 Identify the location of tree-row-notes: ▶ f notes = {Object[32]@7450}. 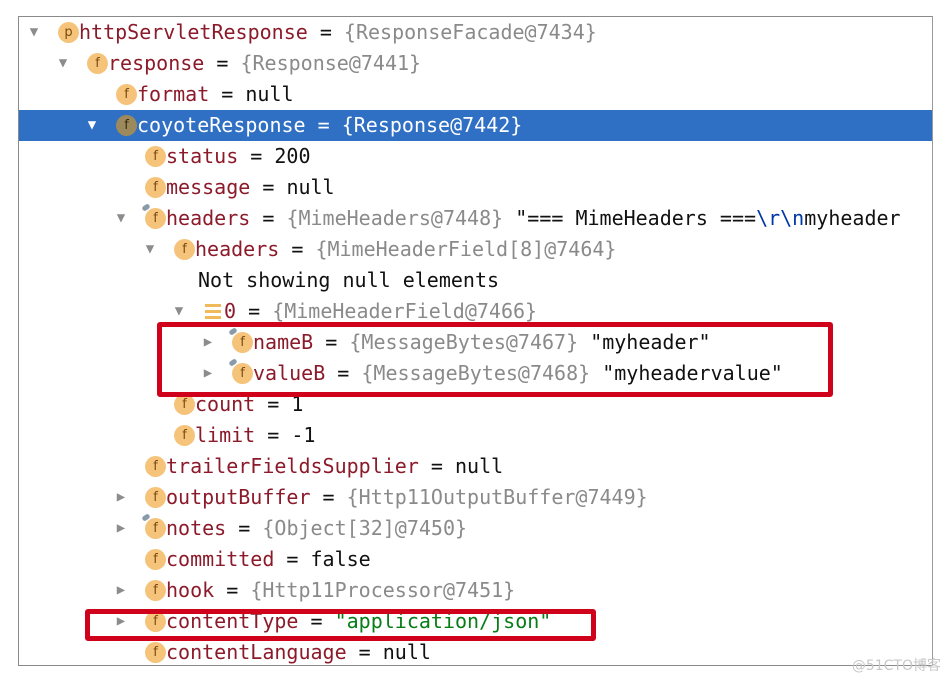
(475, 528).